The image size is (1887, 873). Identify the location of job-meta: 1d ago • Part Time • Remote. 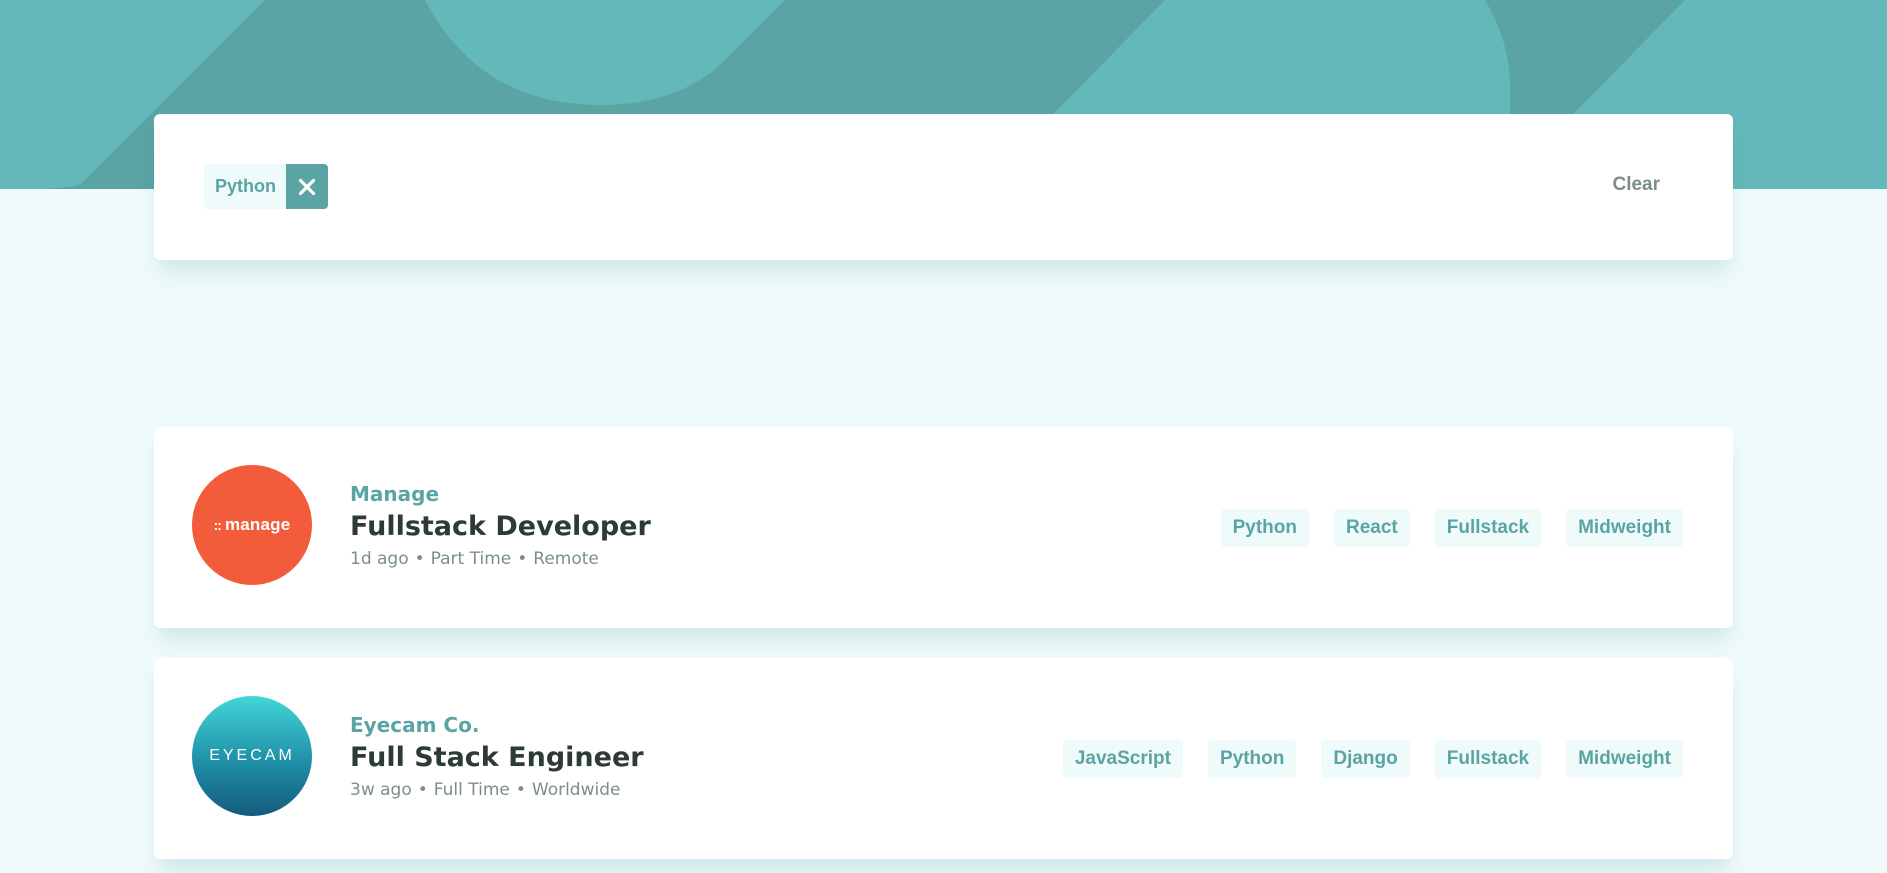
(500, 559).